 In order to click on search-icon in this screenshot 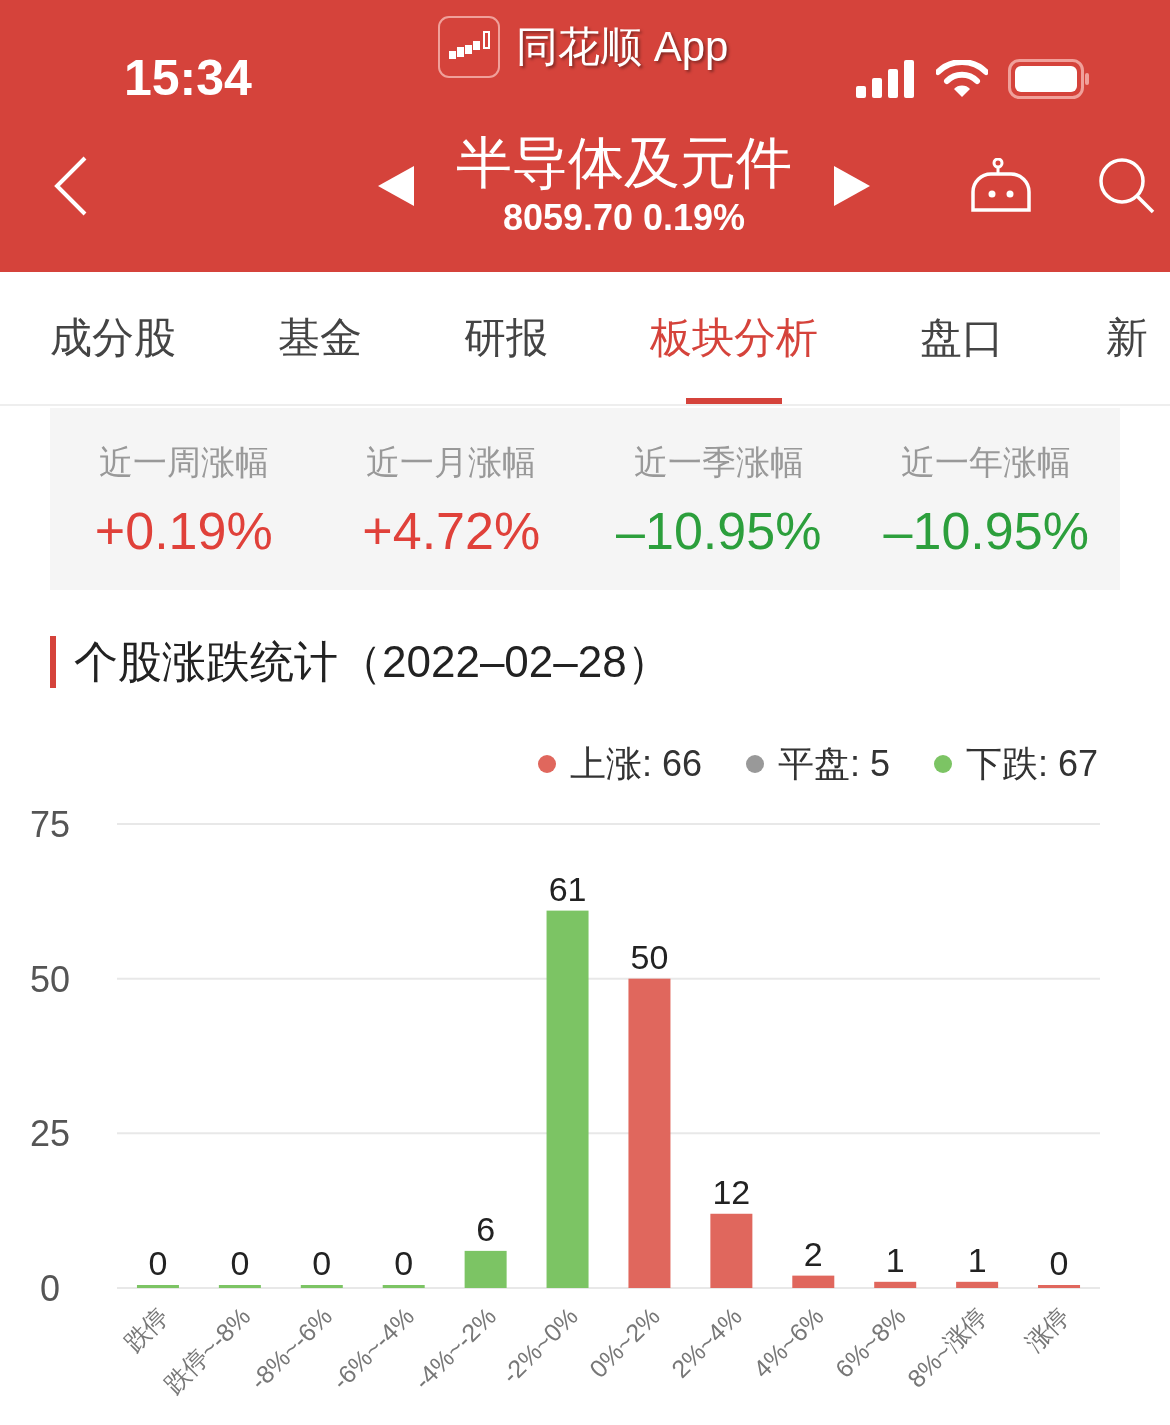, I will do `click(1127, 186)`.